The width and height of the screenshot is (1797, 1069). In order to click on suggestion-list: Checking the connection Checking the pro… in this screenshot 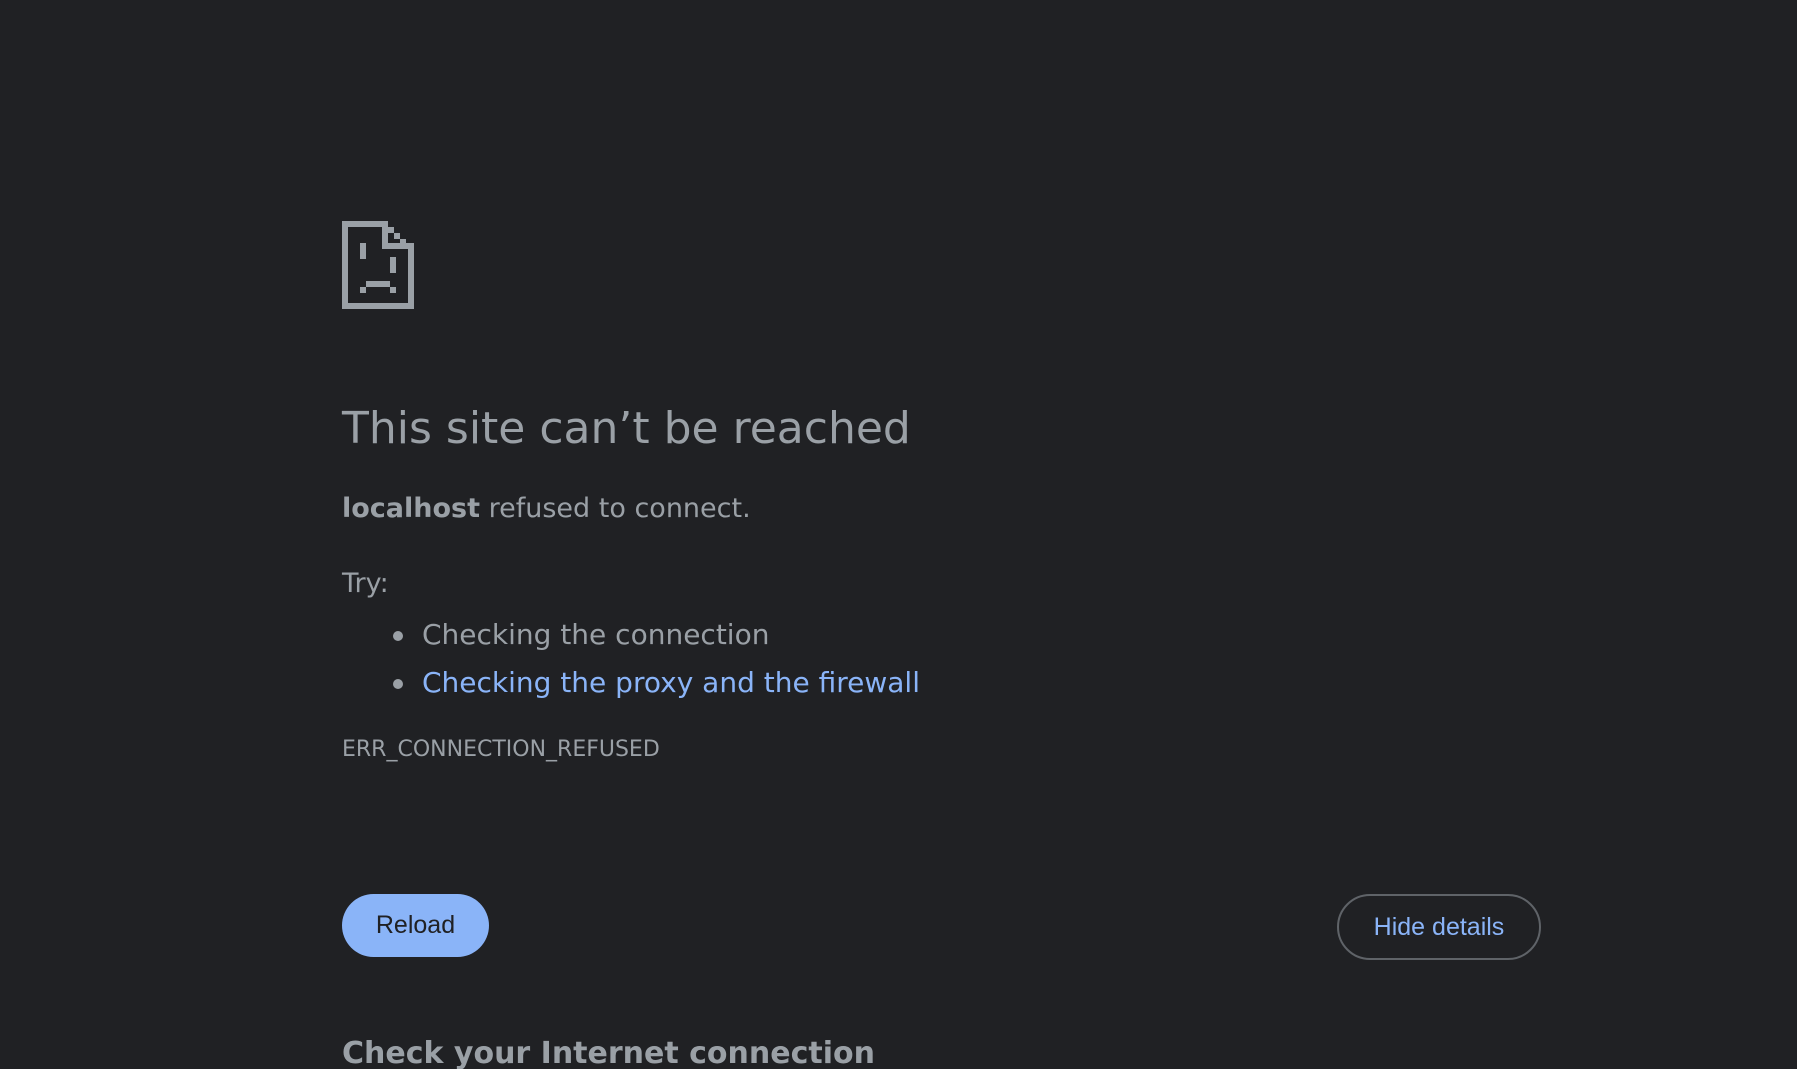, I will do `click(942, 659)`.